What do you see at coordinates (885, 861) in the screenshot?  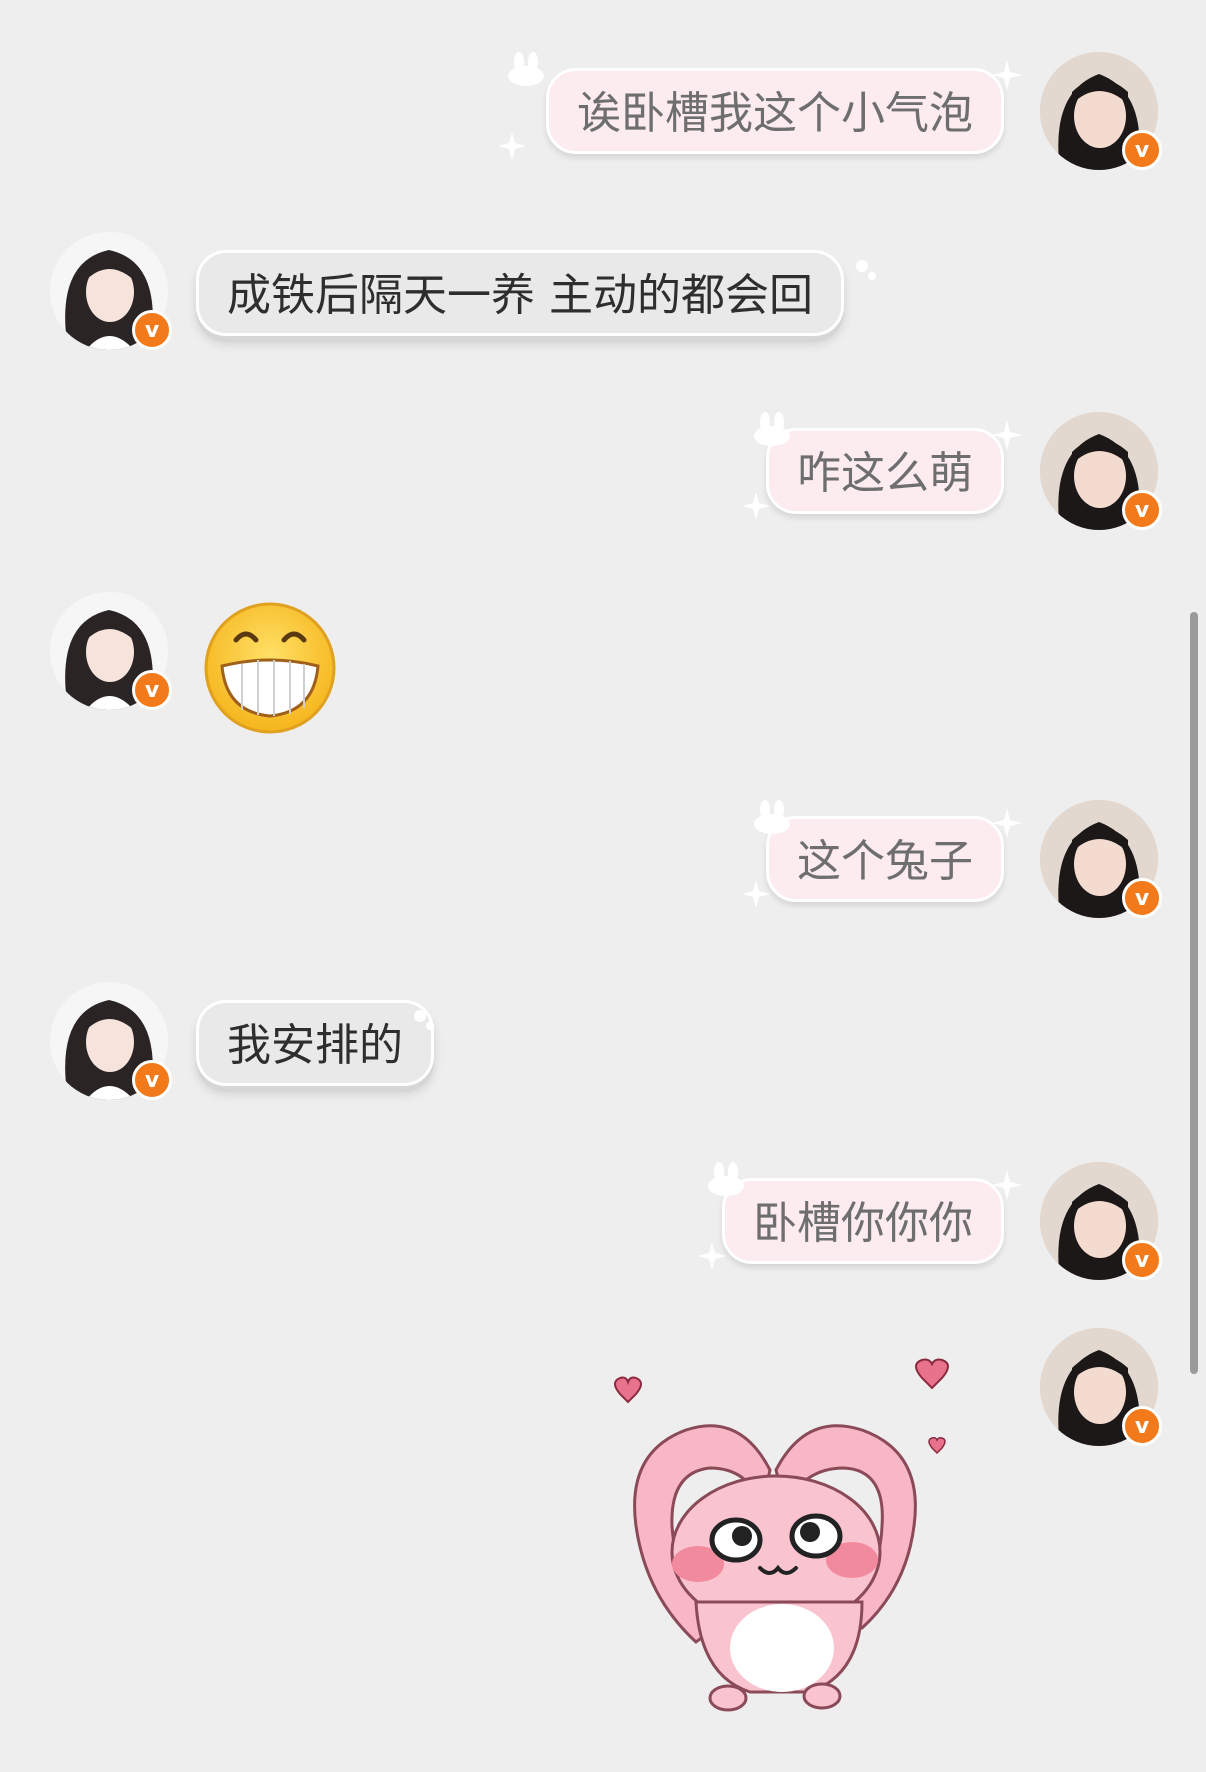 I see `message-text: 这个兔子` at bounding box center [885, 861].